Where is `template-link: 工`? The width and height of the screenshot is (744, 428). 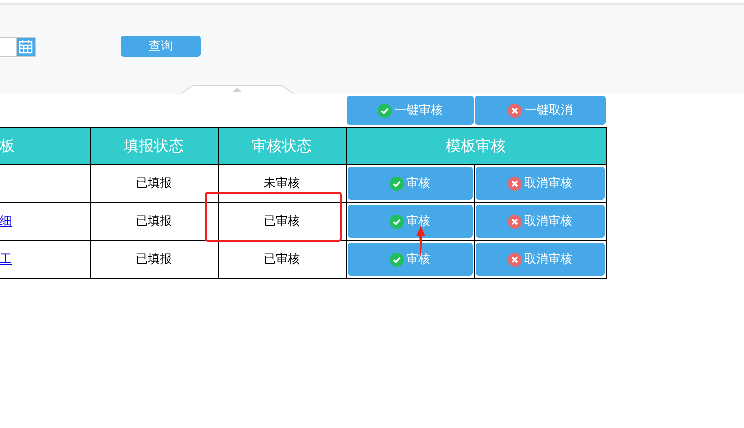 template-link: 工 is located at coordinates (6, 259).